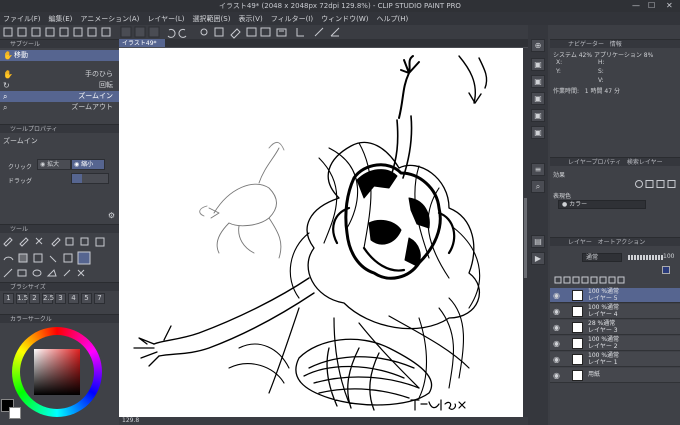 This screenshot has height=425, width=680. What do you see at coordinates (558, 71) in the screenshot?
I see `coord-y-label: Y:` at bounding box center [558, 71].